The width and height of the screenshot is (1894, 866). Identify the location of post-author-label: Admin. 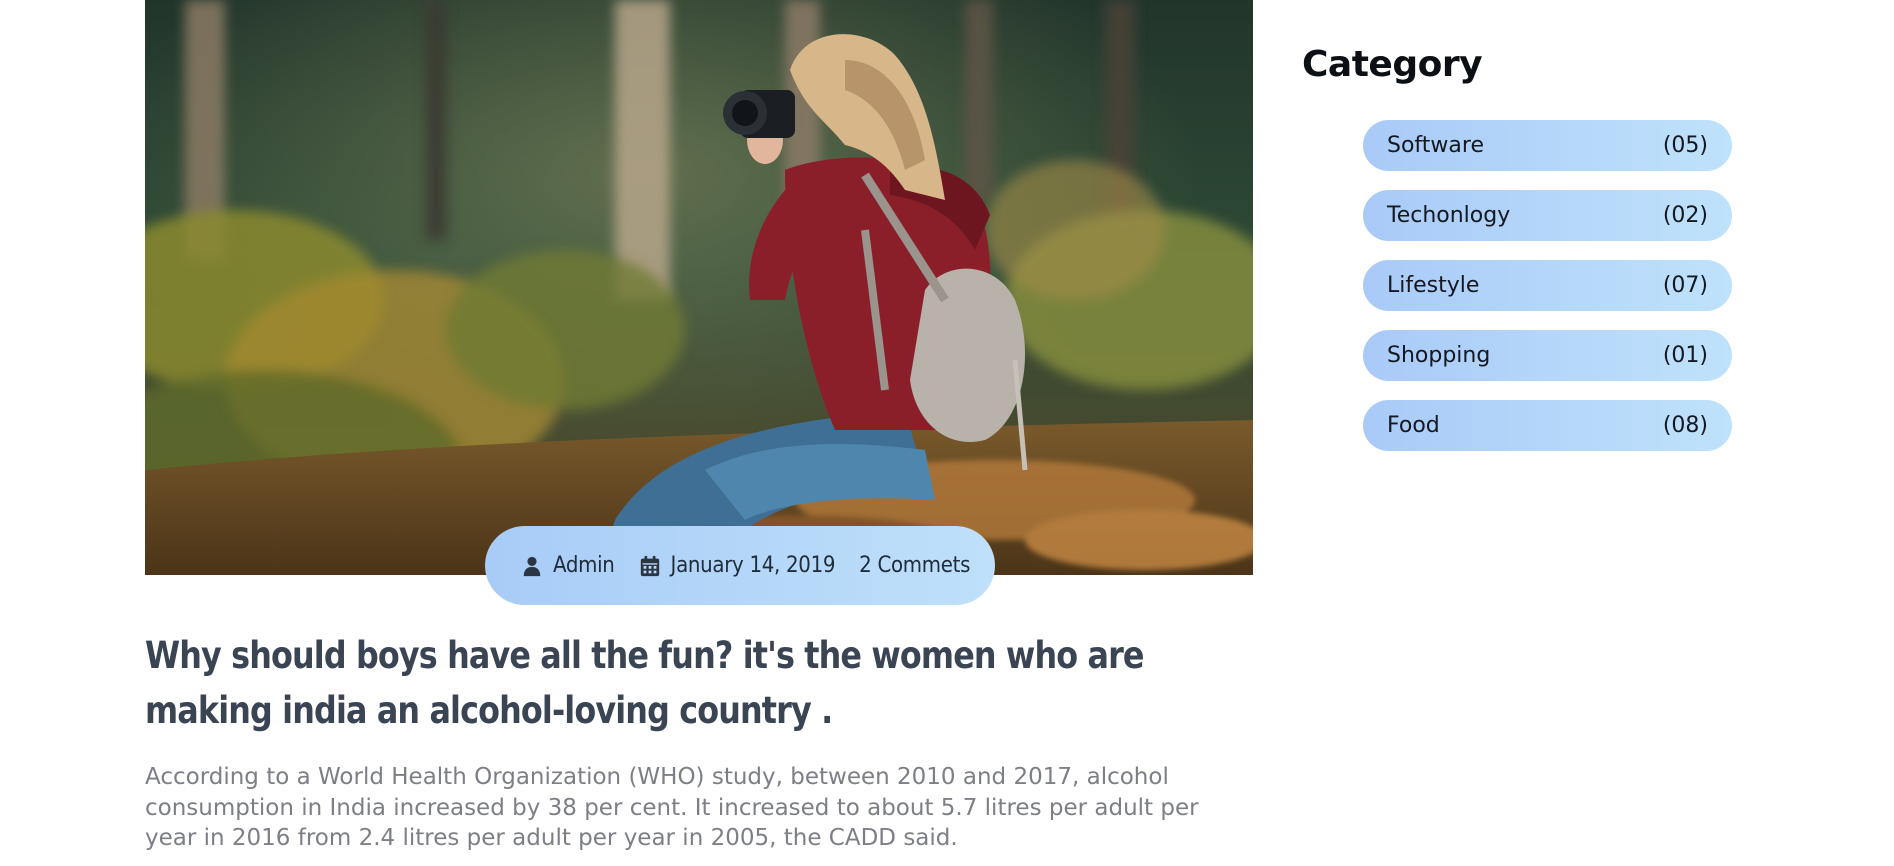
(584, 565).